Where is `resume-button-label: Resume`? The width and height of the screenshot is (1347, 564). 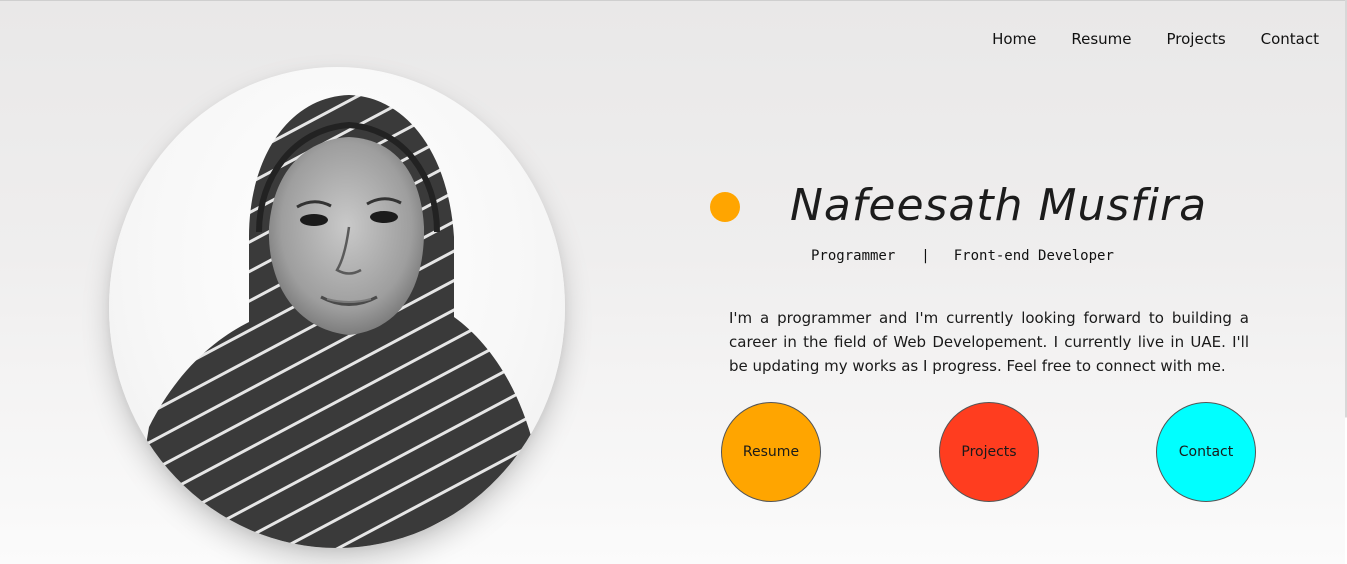 resume-button-label: Resume is located at coordinates (771, 452).